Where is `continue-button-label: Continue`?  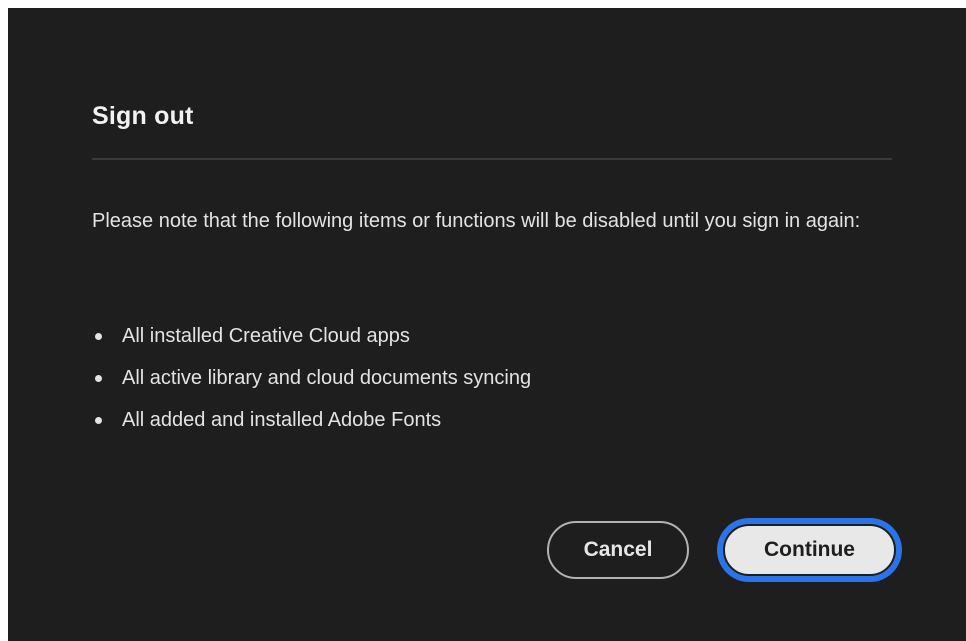 continue-button-label: Continue is located at coordinates (809, 550).